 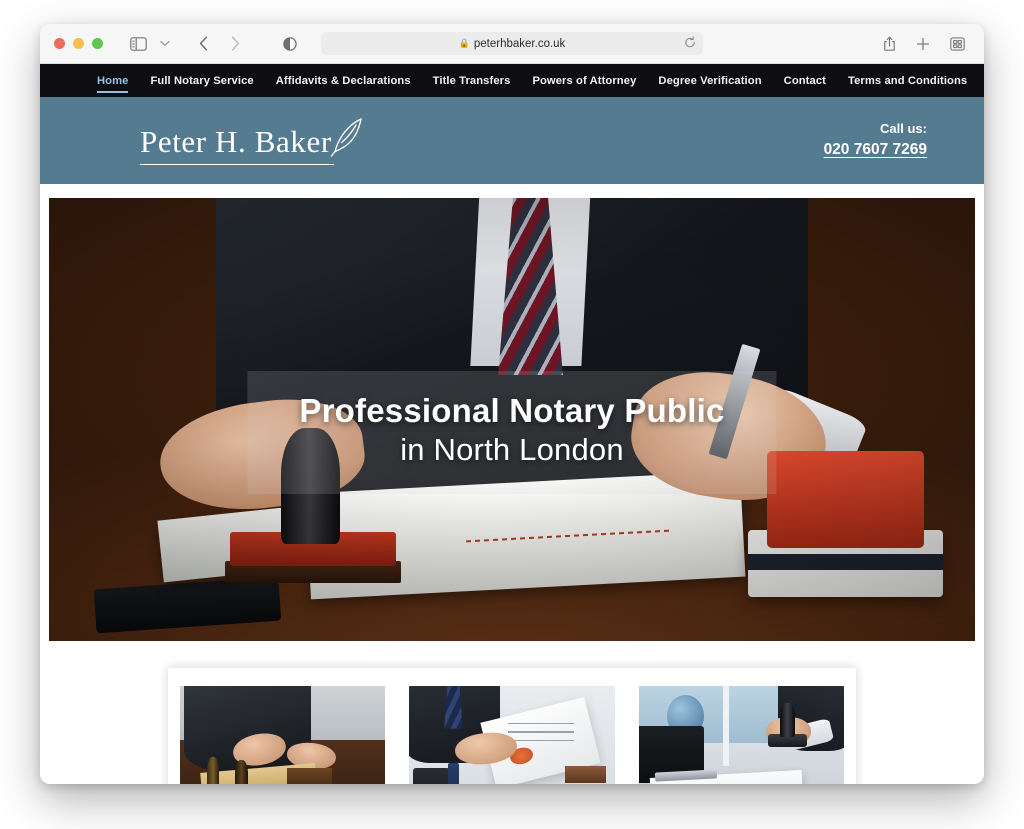 I want to click on hero-heading-secondary: in North London, so click(x=512, y=450).